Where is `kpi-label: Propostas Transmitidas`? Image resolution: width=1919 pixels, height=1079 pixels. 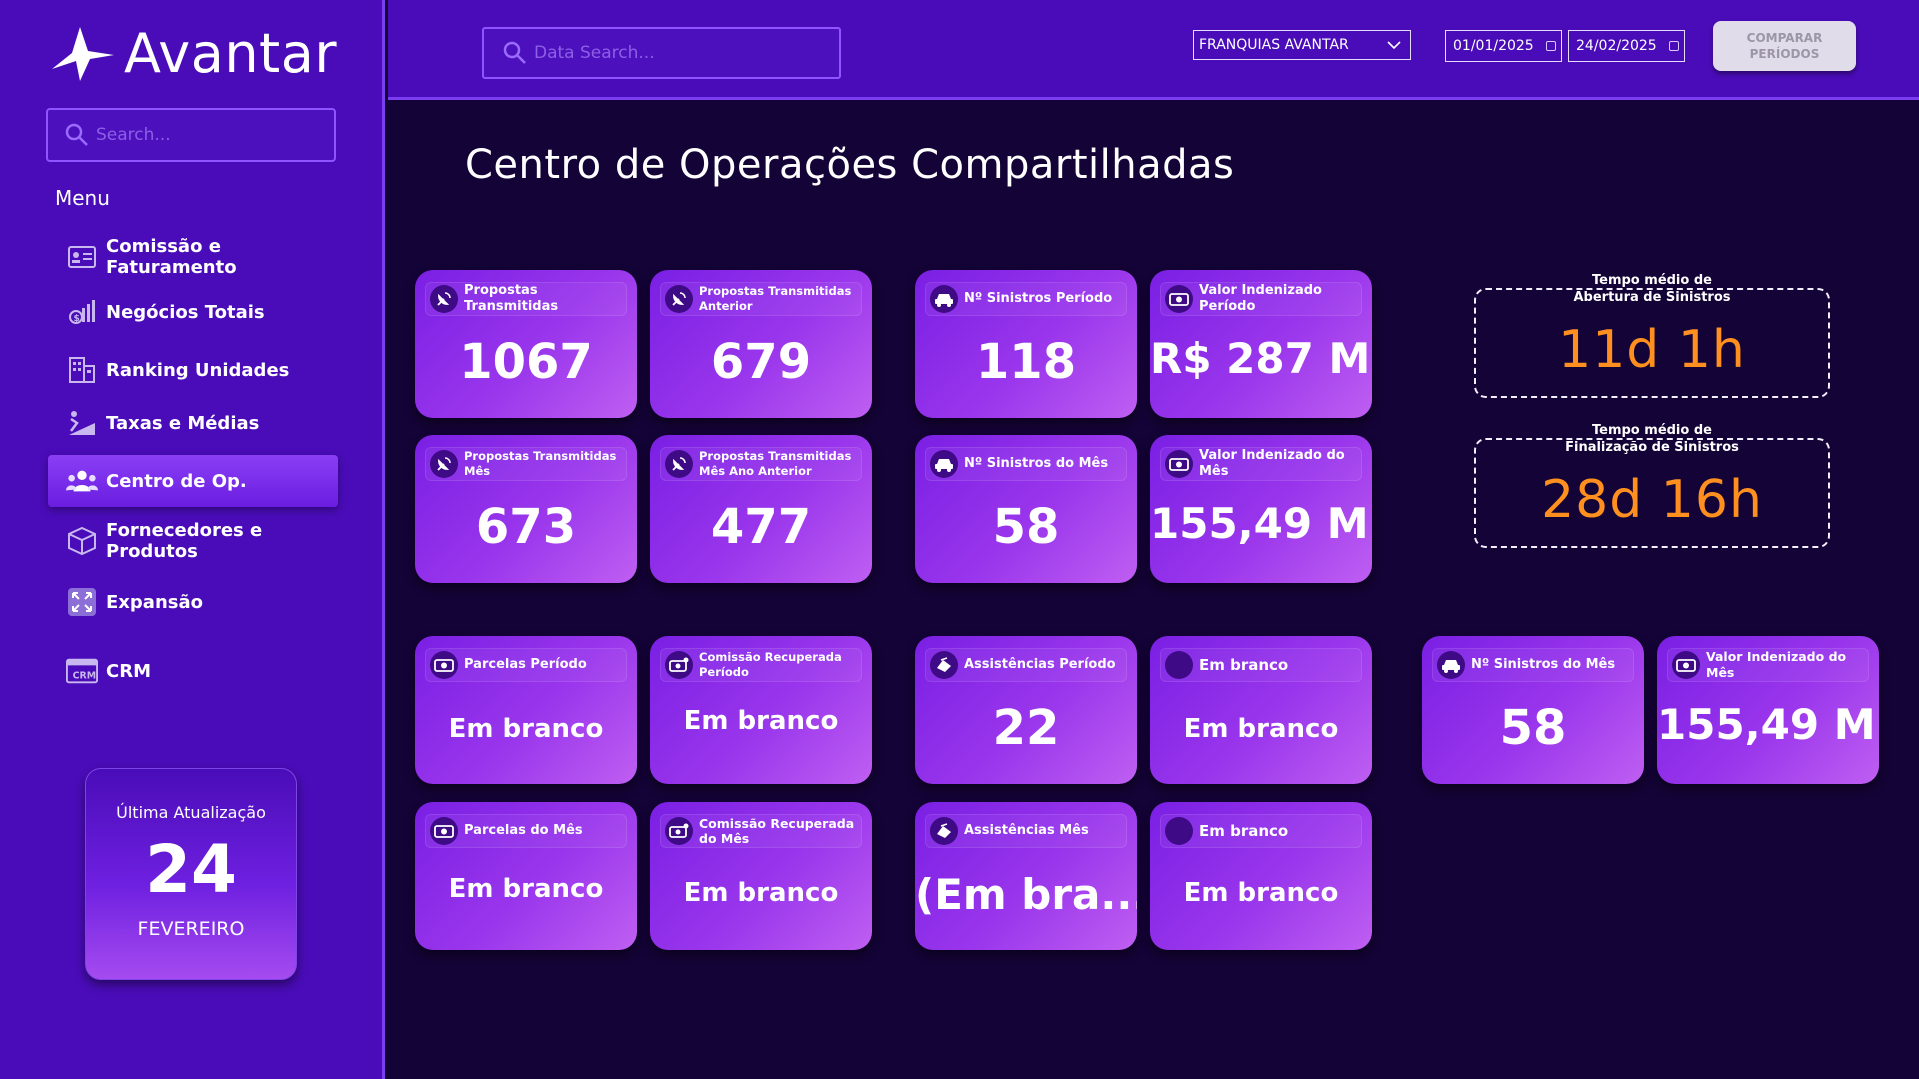 kpi-label: Propostas Transmitidas is located at coordinates (511, 298).